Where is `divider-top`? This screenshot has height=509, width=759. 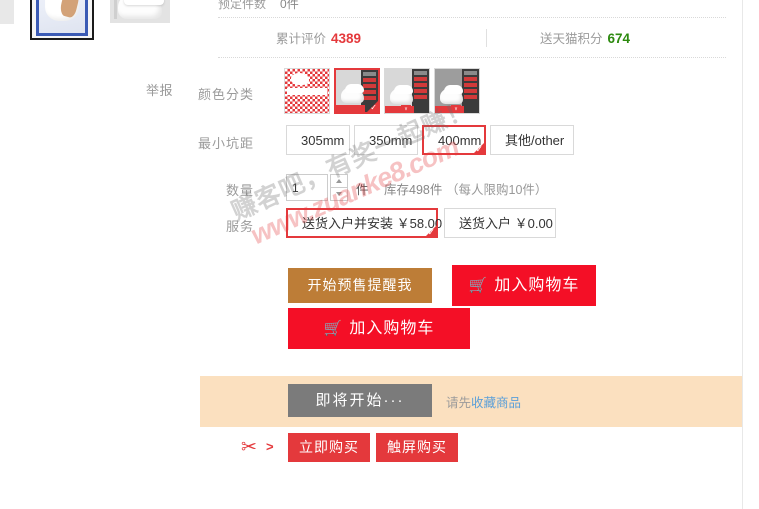 divider-top is located at coordinates (472, 17).